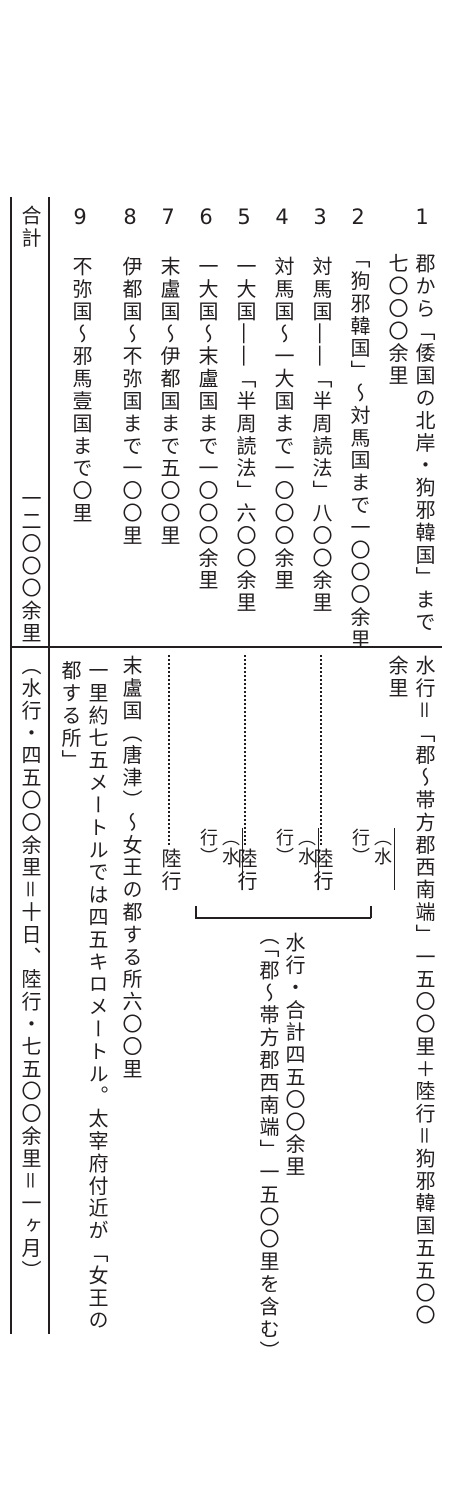 The height and width of the screenshot is (1500, 450). I want to click on distance-note: 一里約七五メートルでは四五キロメートル。太宰府付近が「女王の都する所」, so click(83, 996).